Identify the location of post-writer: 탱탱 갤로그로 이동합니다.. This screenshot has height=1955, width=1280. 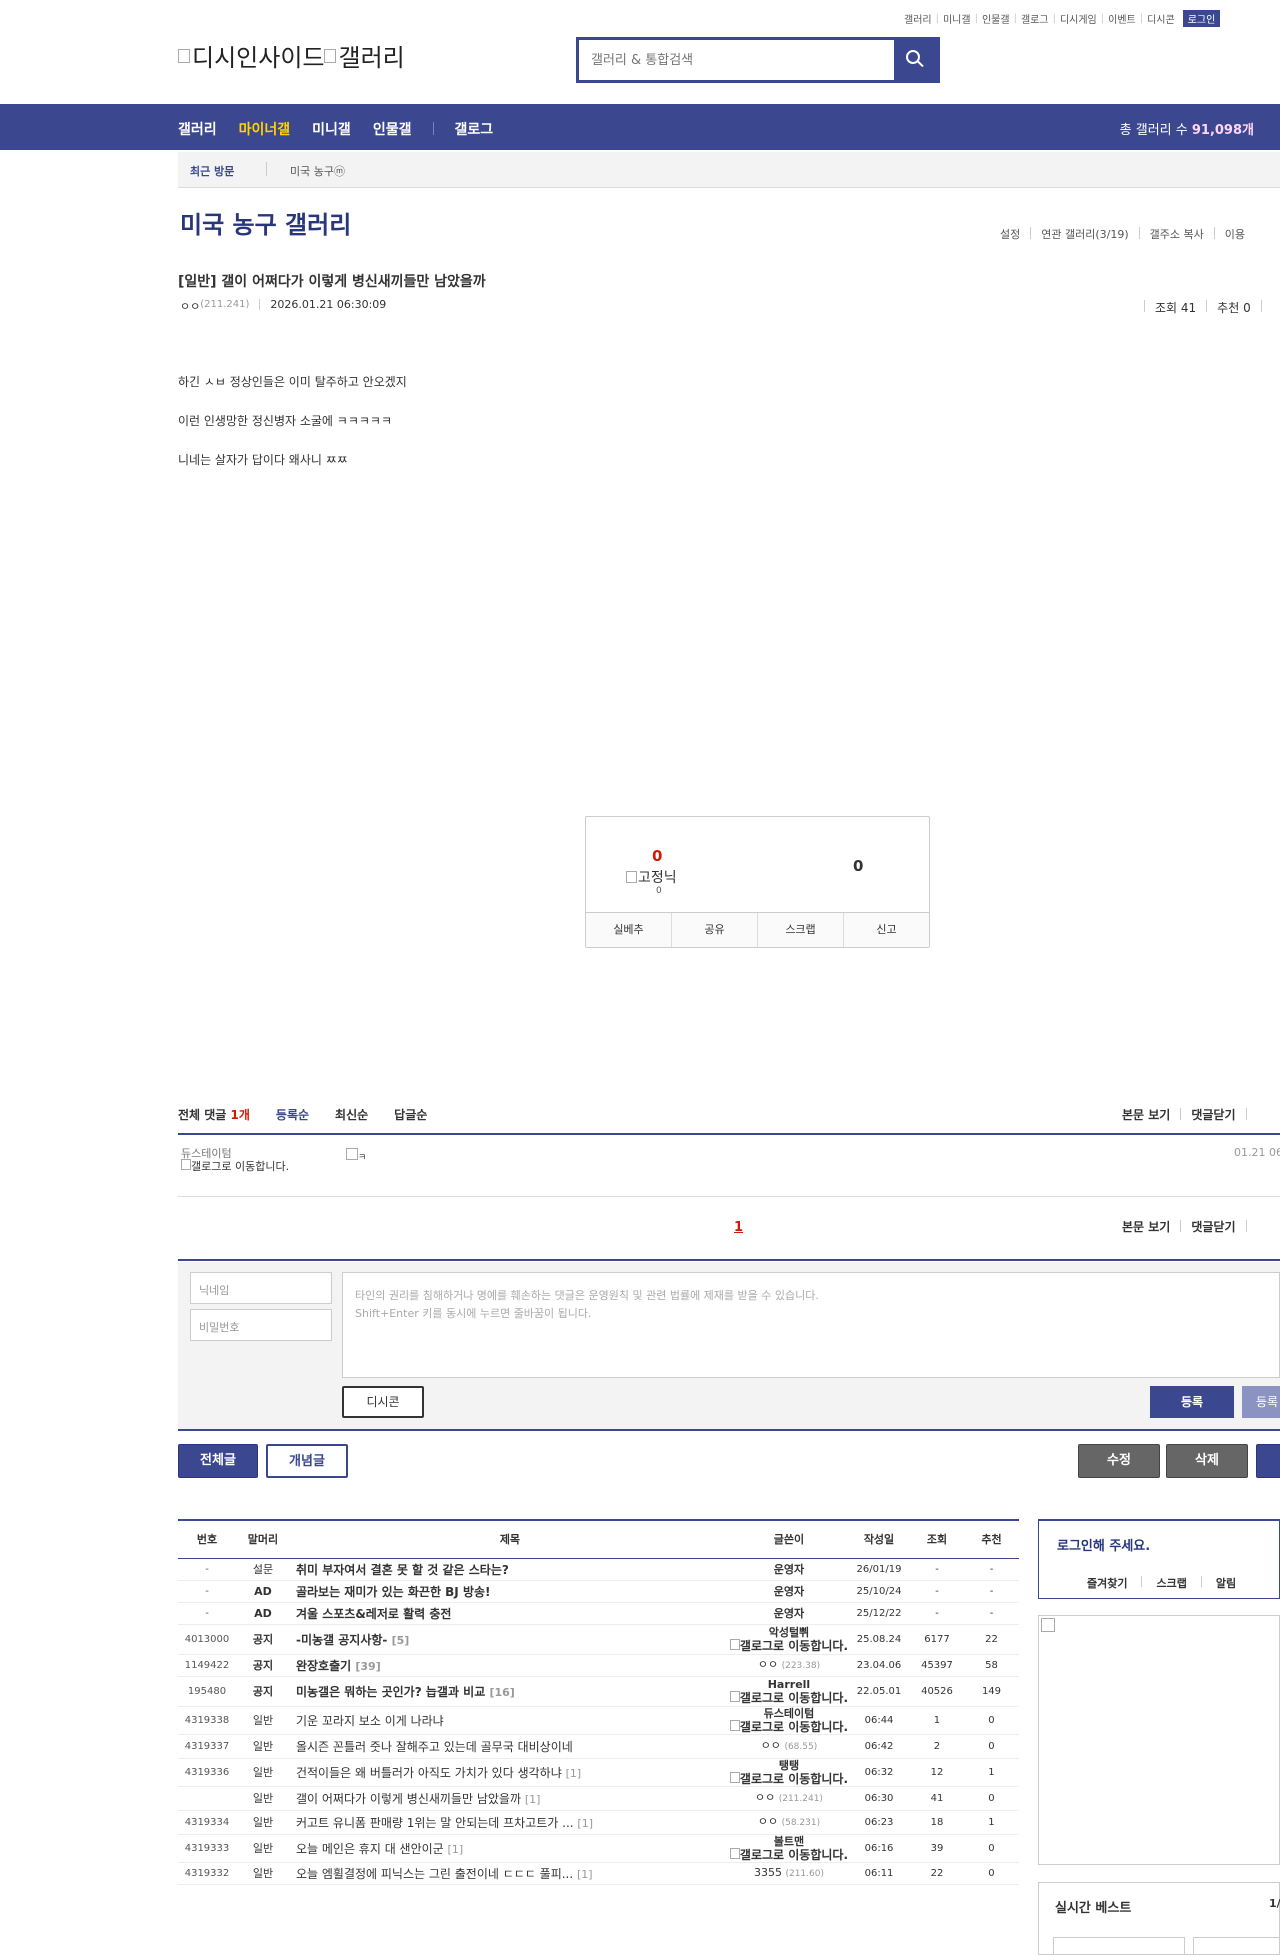
(789, 1772).